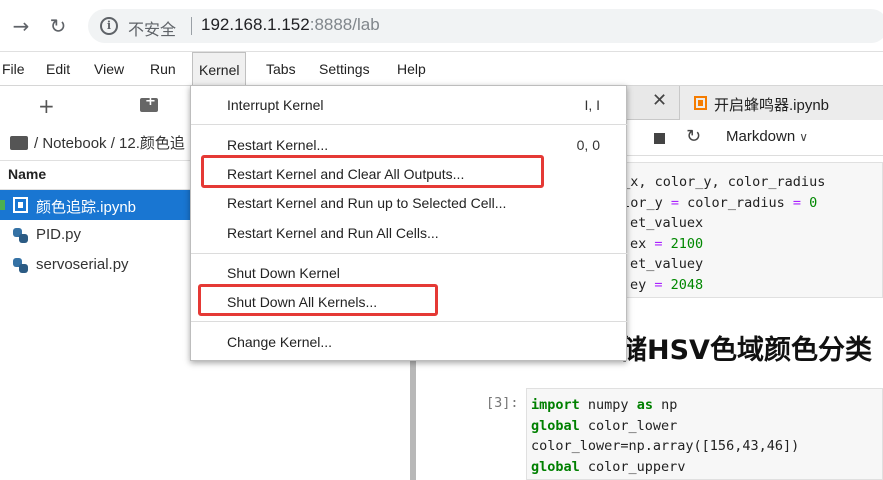 This screenshot has width=883, height=480. I want to click on cell-type-value: Markdown, so click(761, 136).